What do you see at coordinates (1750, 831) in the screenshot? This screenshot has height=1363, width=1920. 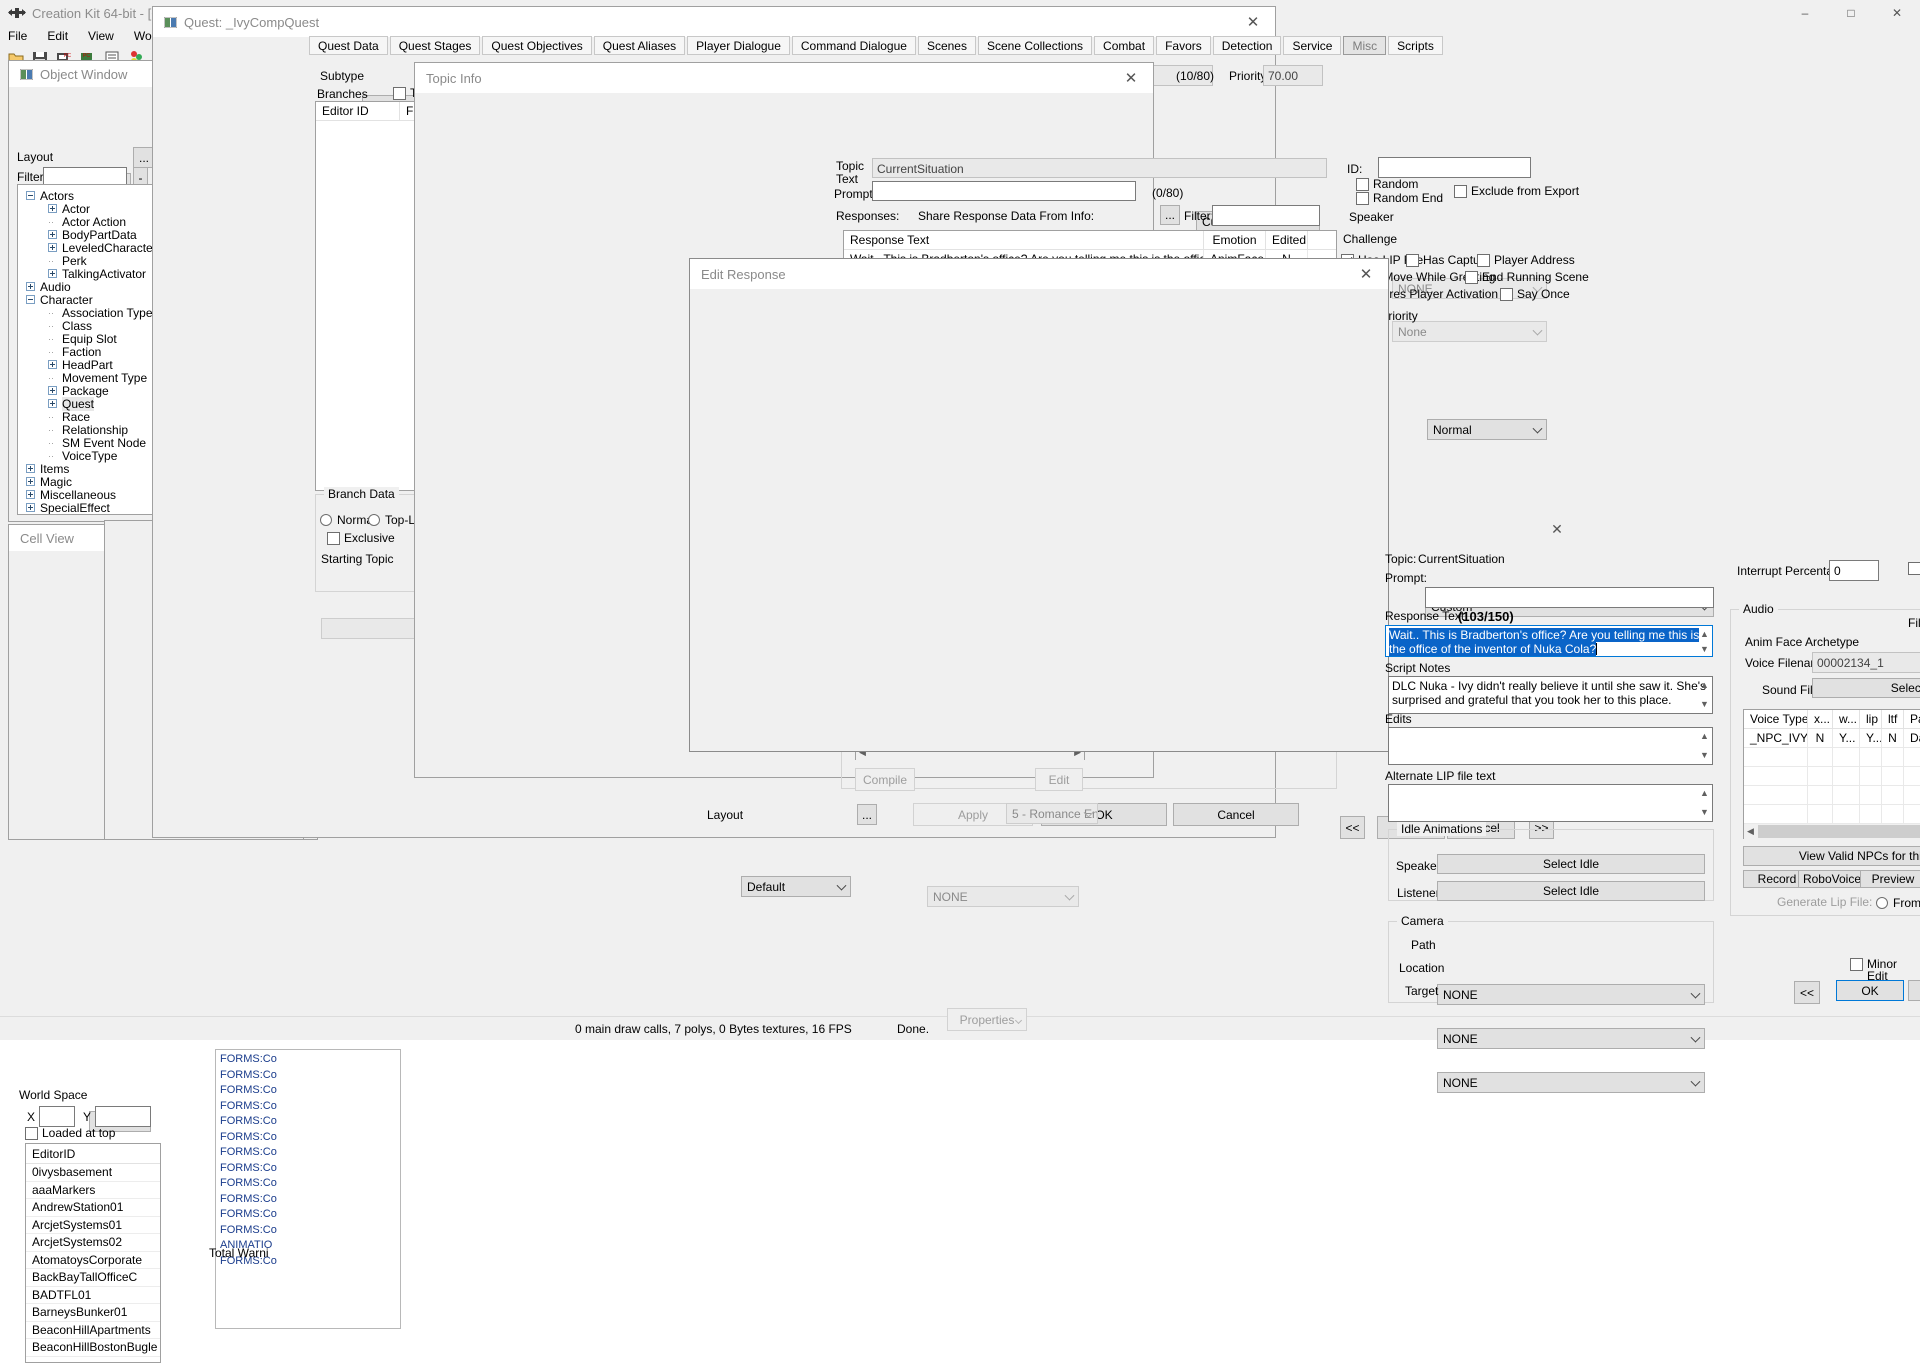 I see `voice-scroll-left-icon: ◀` at bounding box center [1750, 831].